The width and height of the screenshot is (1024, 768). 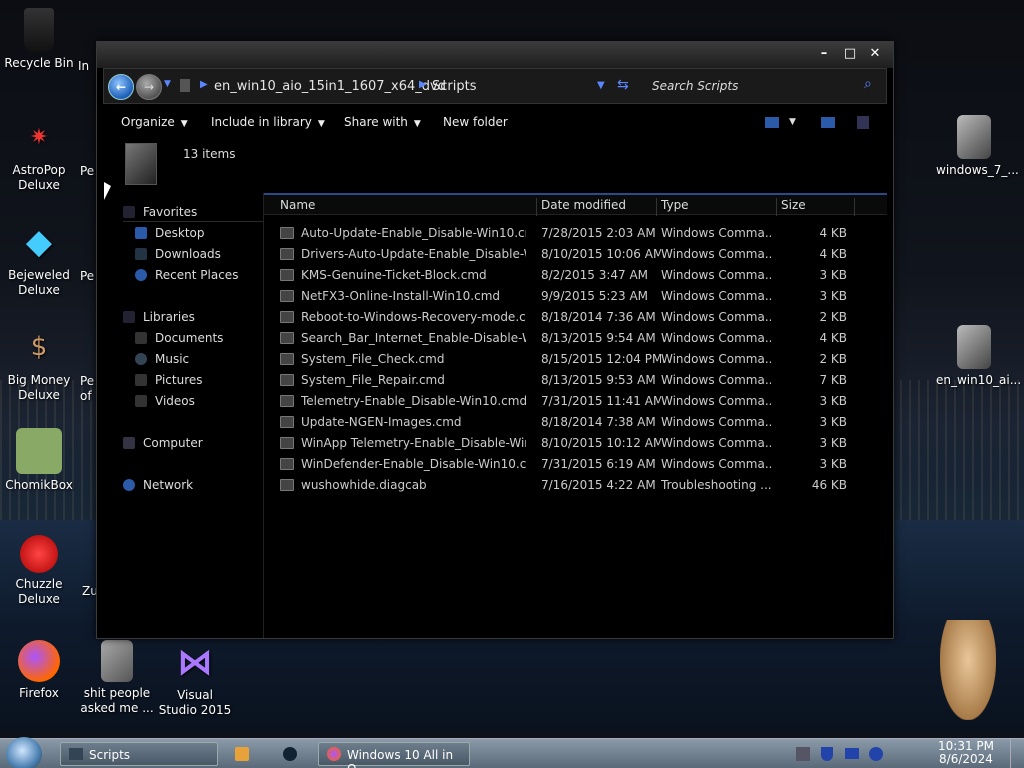 What do you see at coordinates (129, 443) in the screenshot?
I see `computer-icon` at bounding box center [129, 443].